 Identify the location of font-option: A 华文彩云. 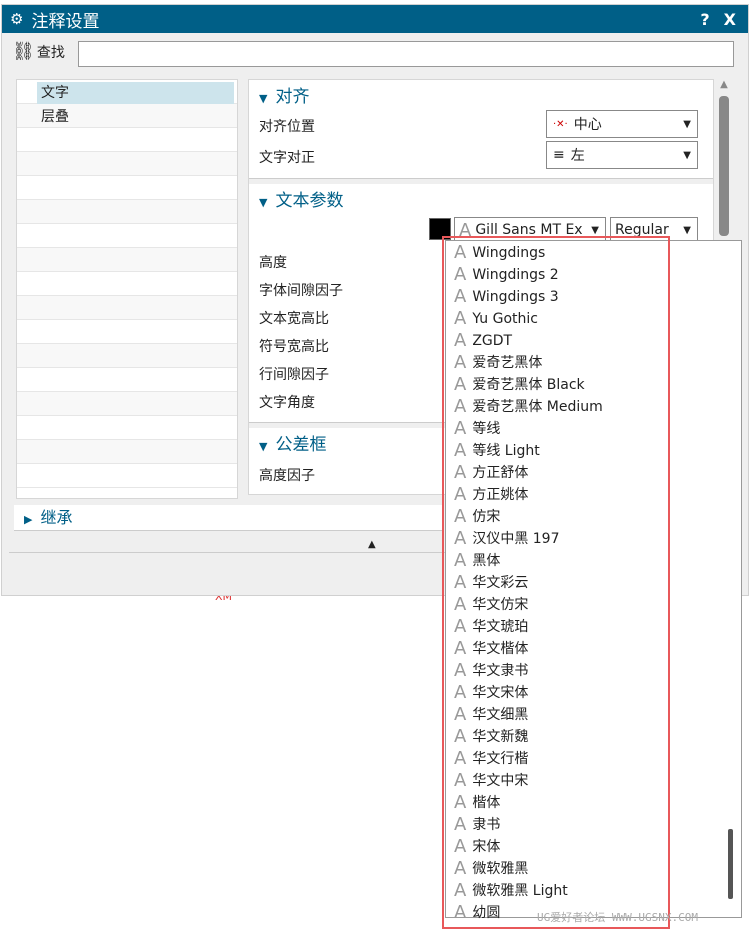
(593, 583).